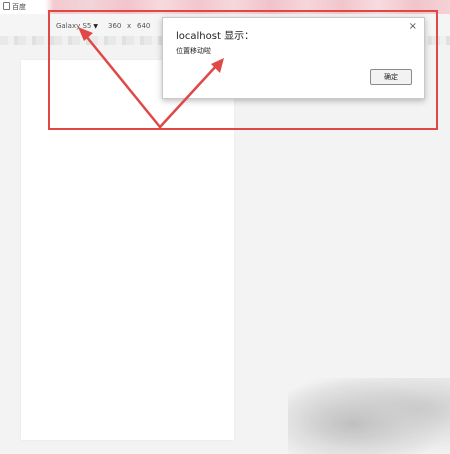  What do you see at coordinates (369, 416) in the screenshot?
I see `watermark-blur` at bounding box center [369, 416].